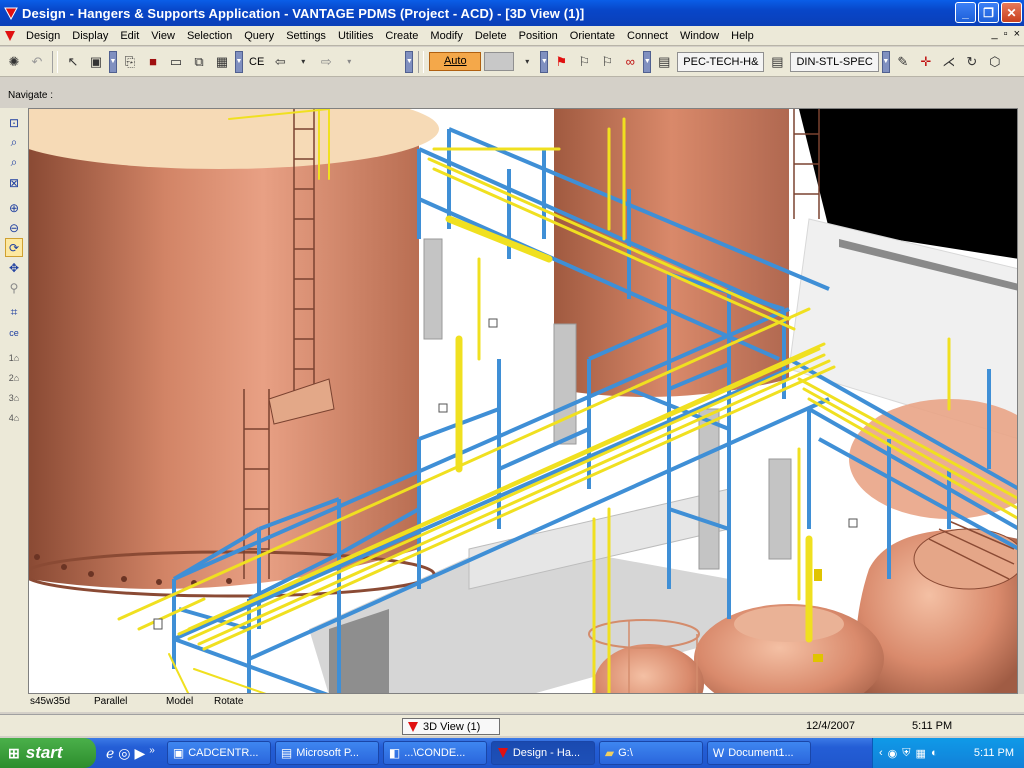 The image size is (1024, 768). Describe the element at coordinates (721, 61) in the screenshot. I see `pipe-spec-field: PEC-TECH-H&` at that location.